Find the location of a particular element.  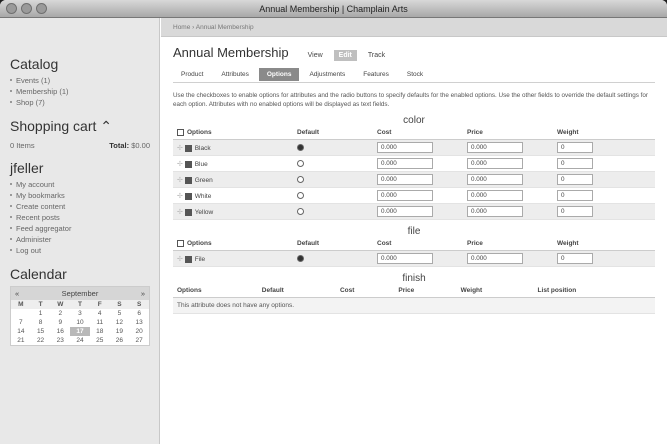

user-menu-my-bookmarks: My bookmarks is located at coordinates (84, 195).